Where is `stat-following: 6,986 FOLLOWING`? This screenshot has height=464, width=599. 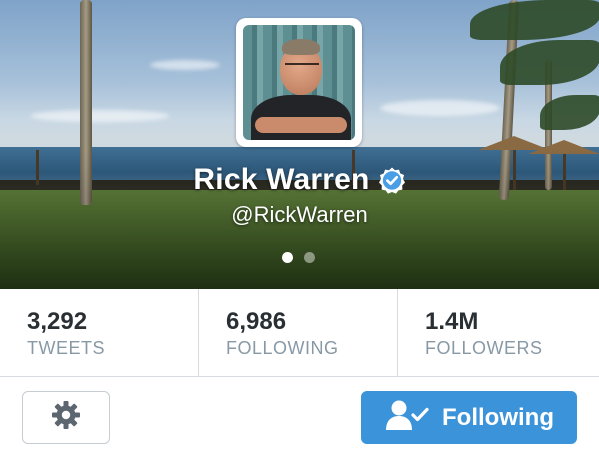 stat-following: 6,986 FOLLOWING is located at coordinates (298, 332).